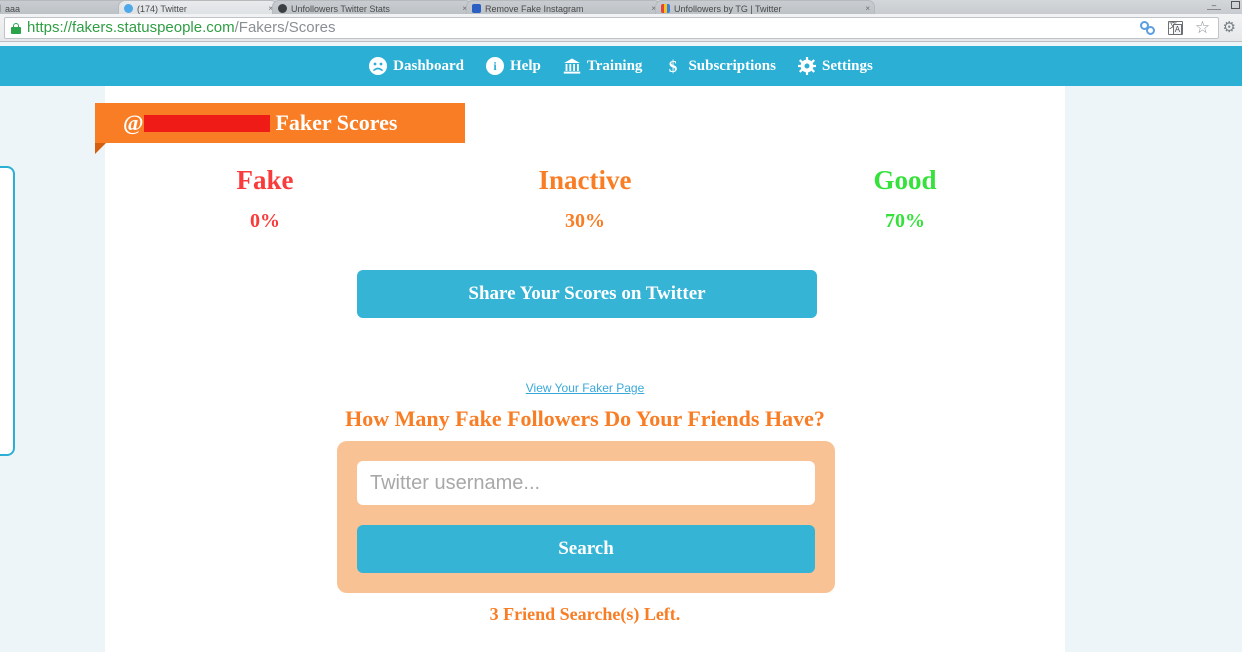 Image resolution: width=1242 pixels, height=652 pixels. Describe the element at coordinates (265, 221) in the screenshot. I see `score-value: 0%` at that location.